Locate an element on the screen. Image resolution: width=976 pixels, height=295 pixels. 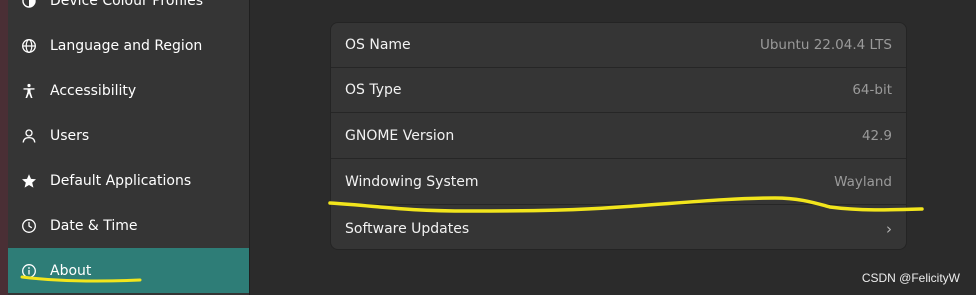
globe-icon is located at coordinates (29, 46).